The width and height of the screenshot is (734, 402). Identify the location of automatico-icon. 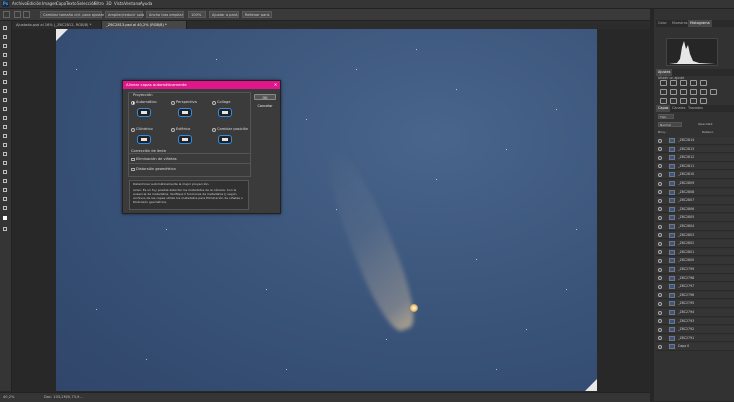
(144, 112).